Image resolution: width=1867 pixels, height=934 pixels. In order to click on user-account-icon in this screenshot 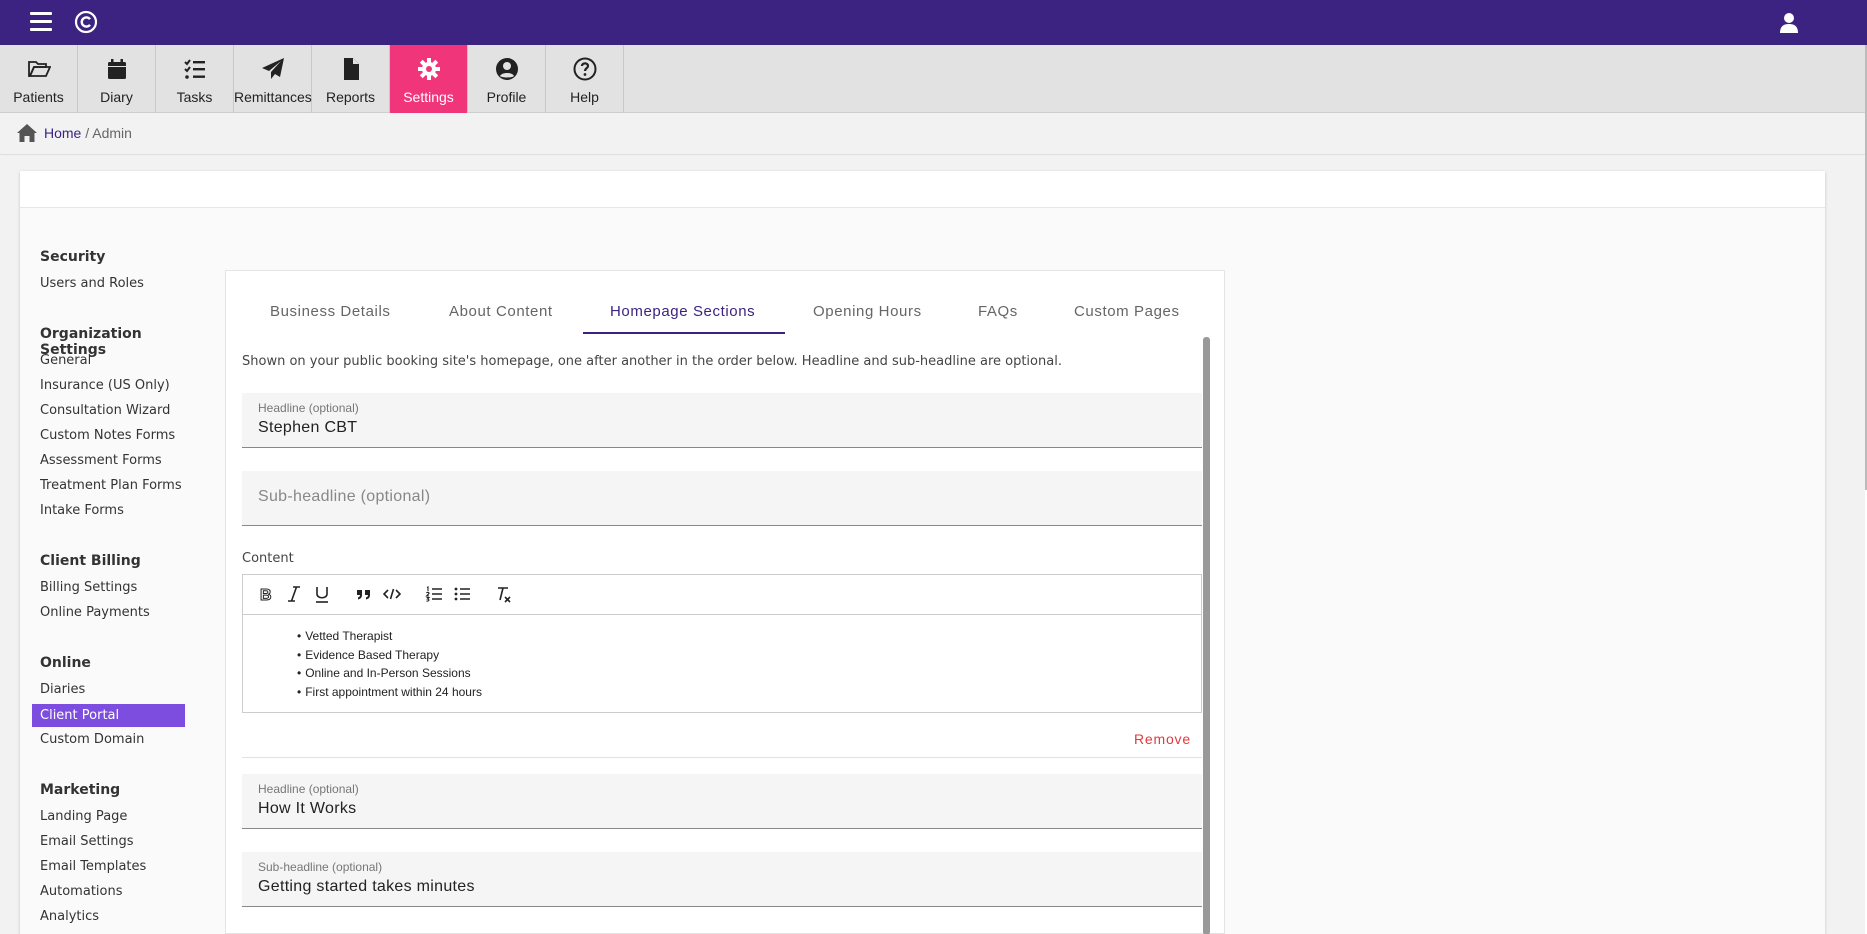, I will do `click(1789, 23)`.